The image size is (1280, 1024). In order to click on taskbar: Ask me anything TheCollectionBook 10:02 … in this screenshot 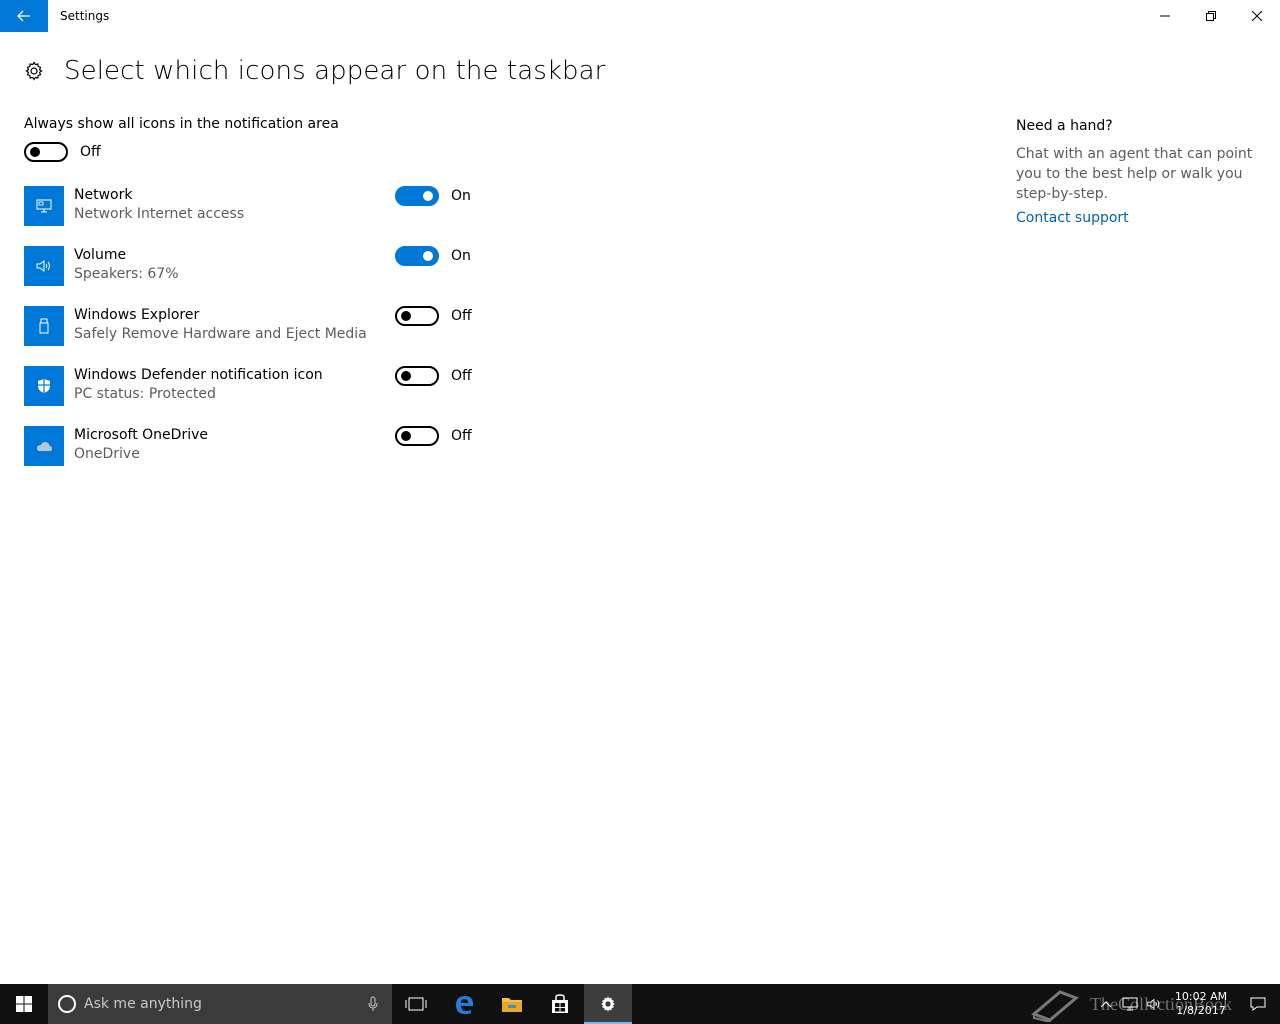, I will do `click(640, 1004)`.